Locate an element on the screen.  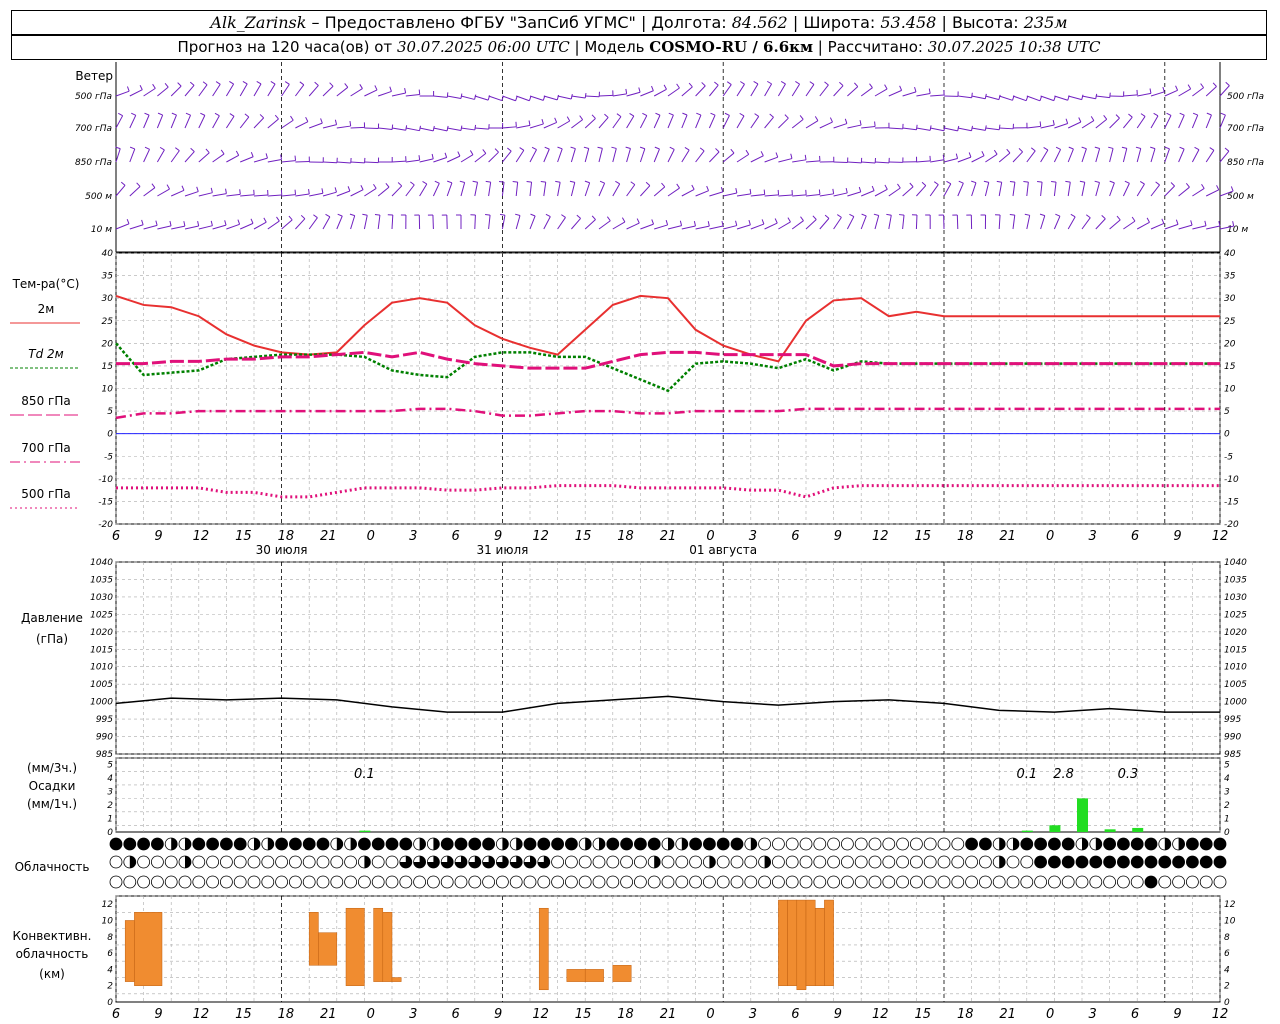
temp-tick-right: 35 is located at coordinates (1230, 277).